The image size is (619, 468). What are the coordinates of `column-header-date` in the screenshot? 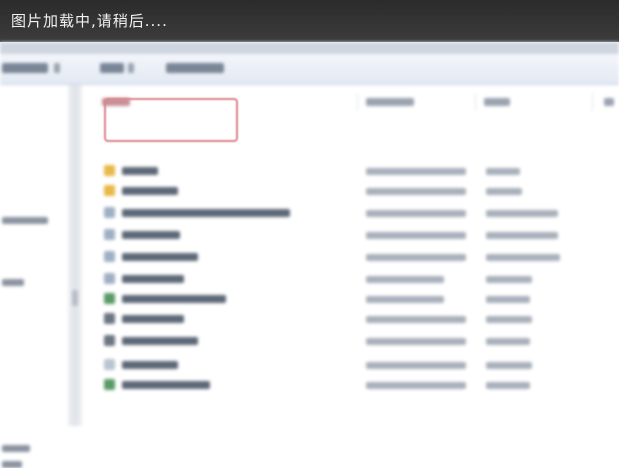 It's located at (390, 102).